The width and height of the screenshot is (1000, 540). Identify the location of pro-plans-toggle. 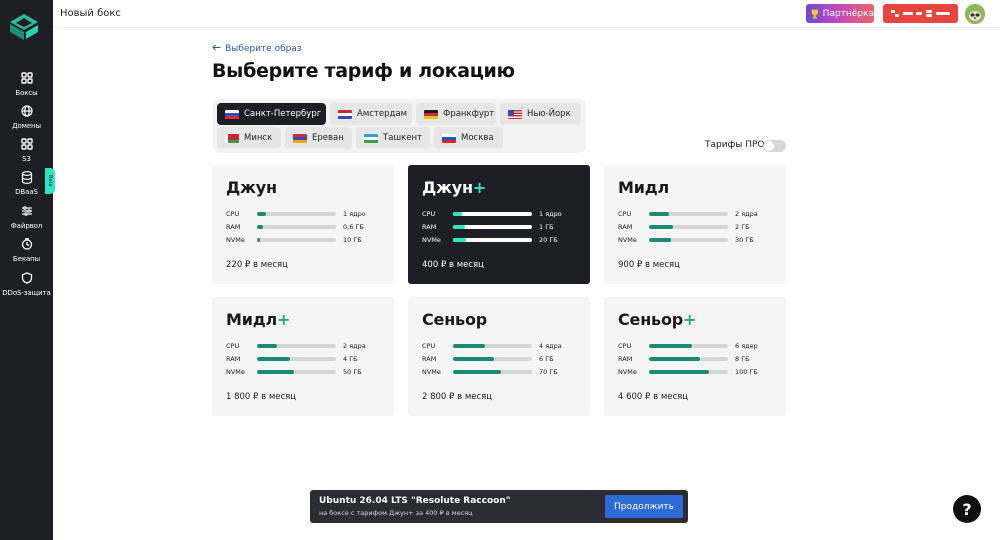
(774, 146).